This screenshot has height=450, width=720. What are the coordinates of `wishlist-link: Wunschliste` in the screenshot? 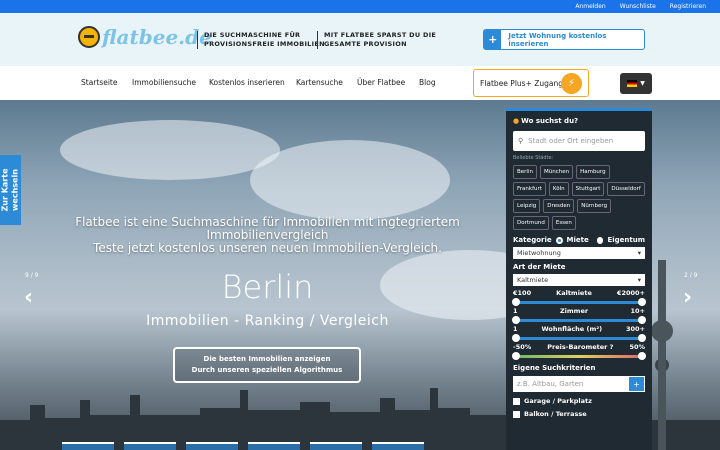 It's located at (638, 6).